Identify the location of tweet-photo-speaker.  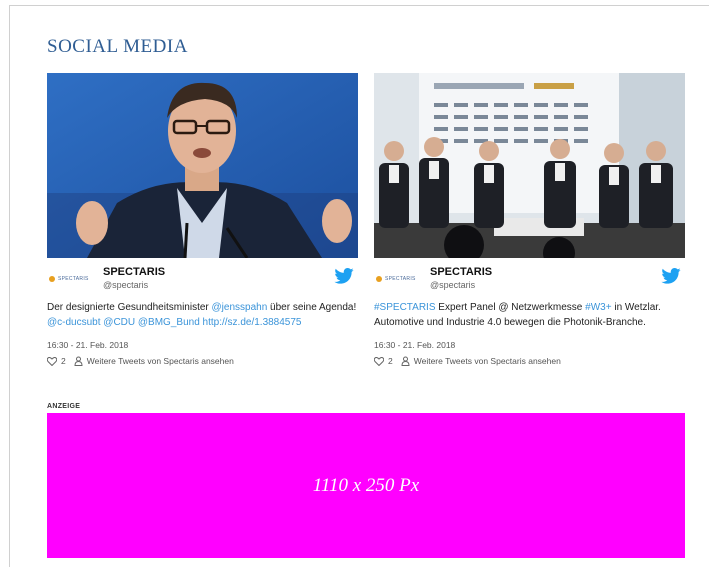
(202, 165).